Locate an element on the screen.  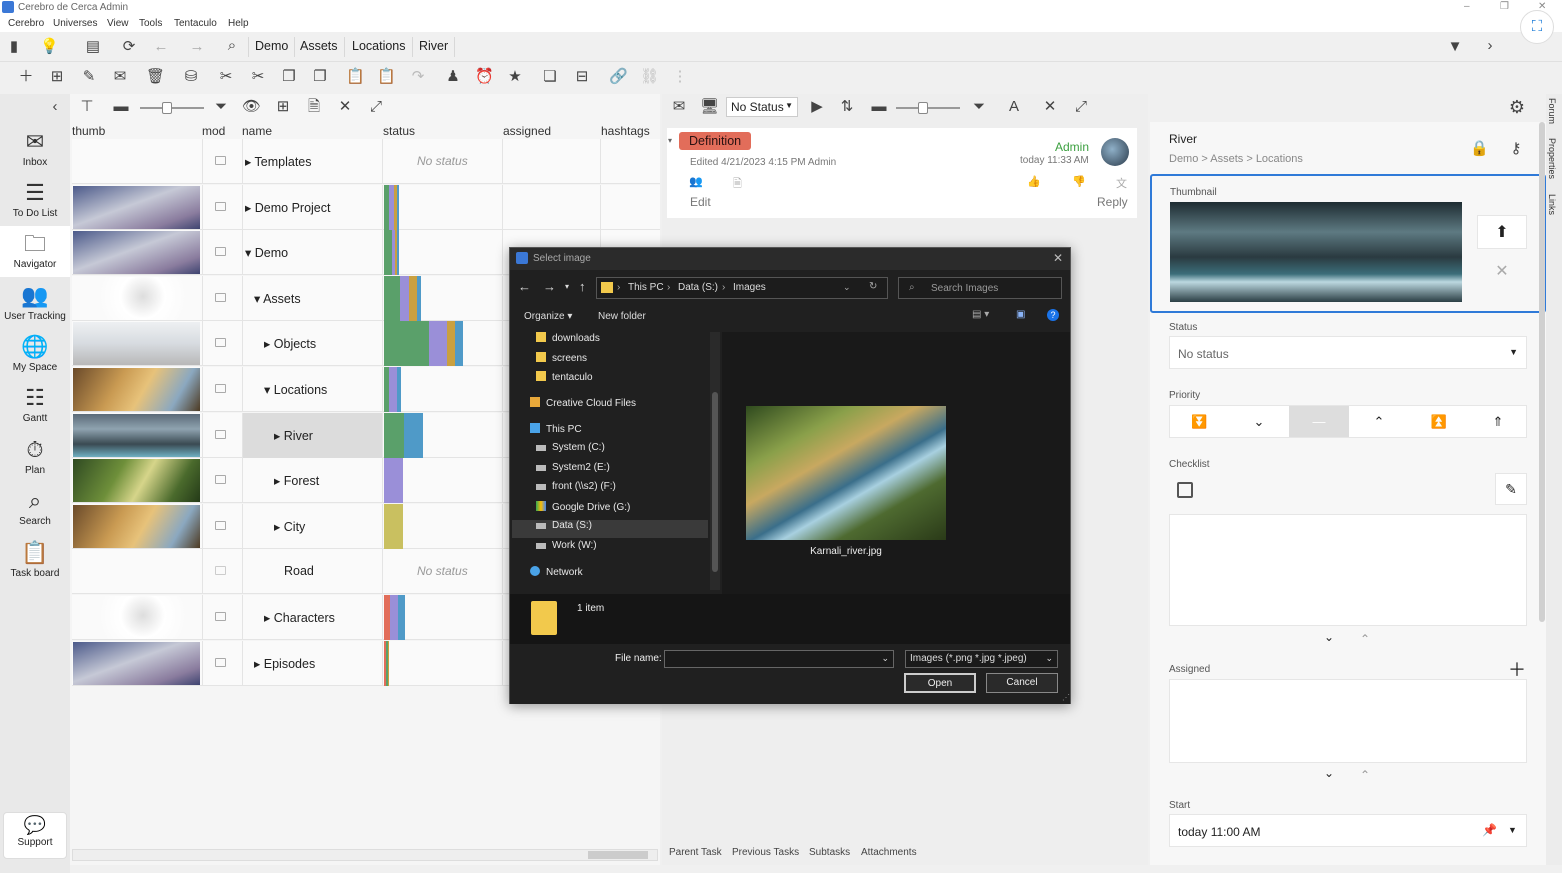
pin-icon: ♟ is located at coordinates (453, 77).